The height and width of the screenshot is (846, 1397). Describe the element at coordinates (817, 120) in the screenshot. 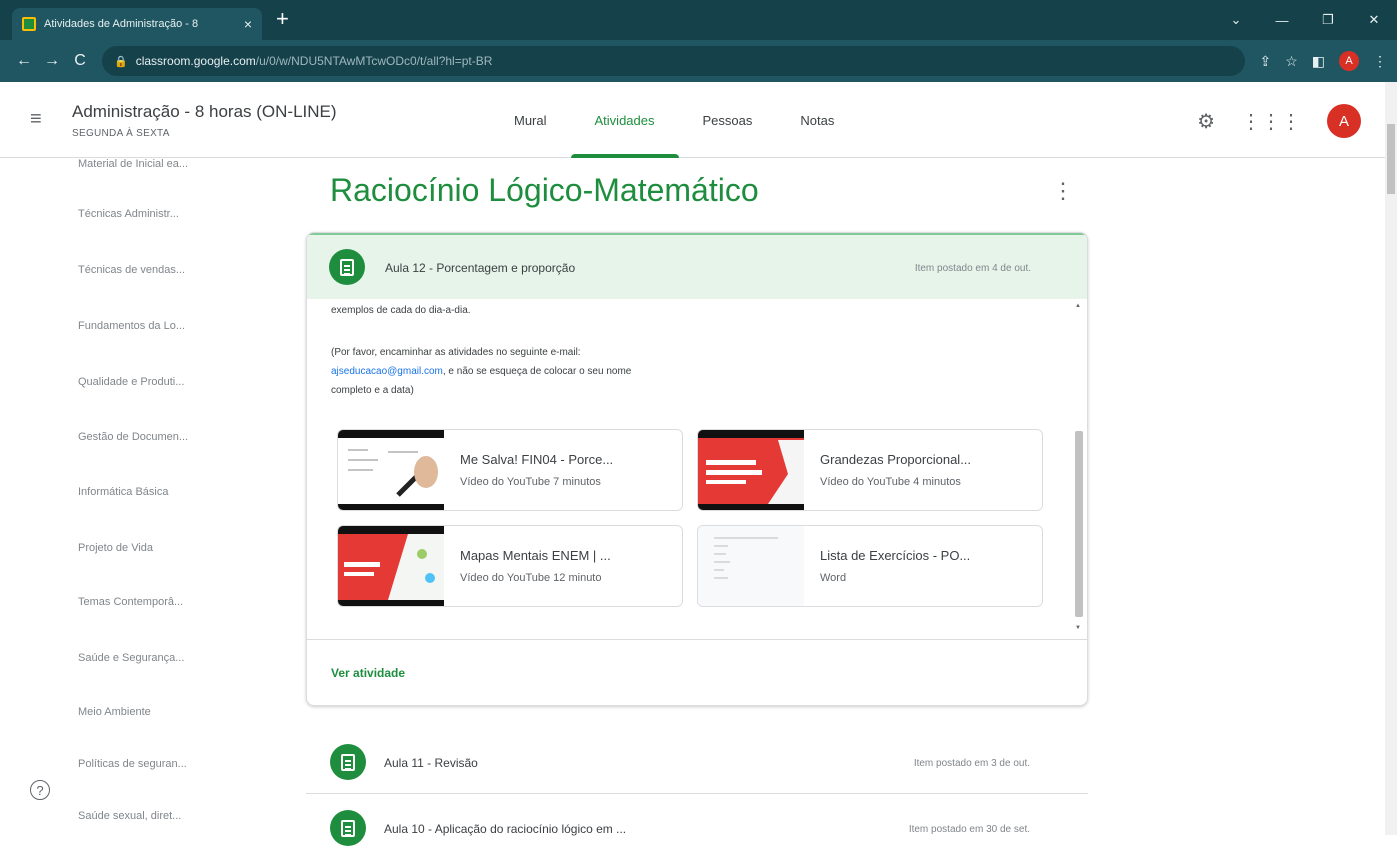

I see `tab-notas: Notas` at that location.